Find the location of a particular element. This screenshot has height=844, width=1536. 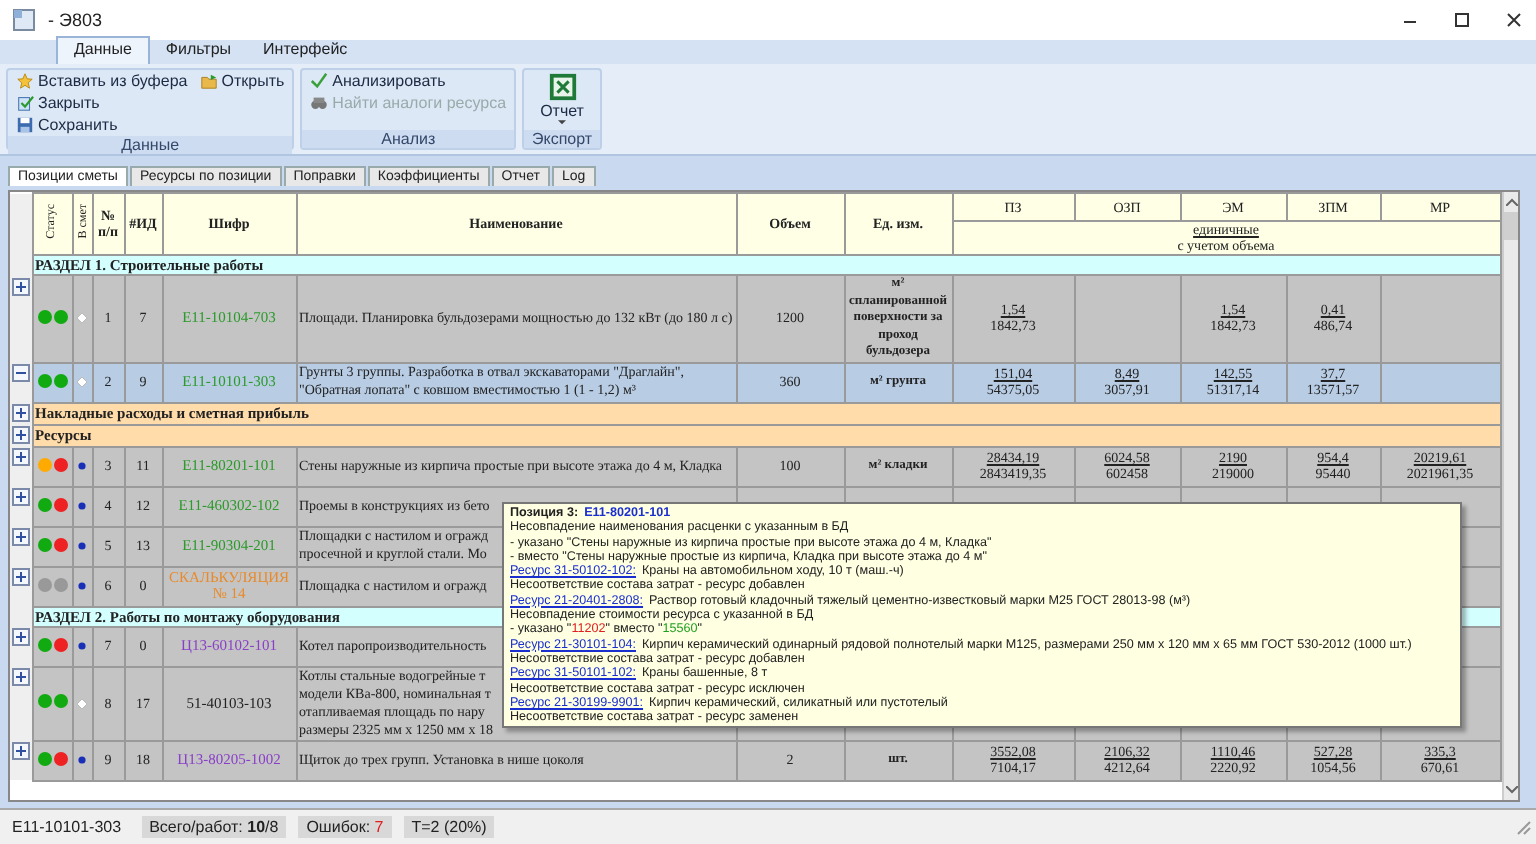

floppy-icon is located at coordinates (25, 125).